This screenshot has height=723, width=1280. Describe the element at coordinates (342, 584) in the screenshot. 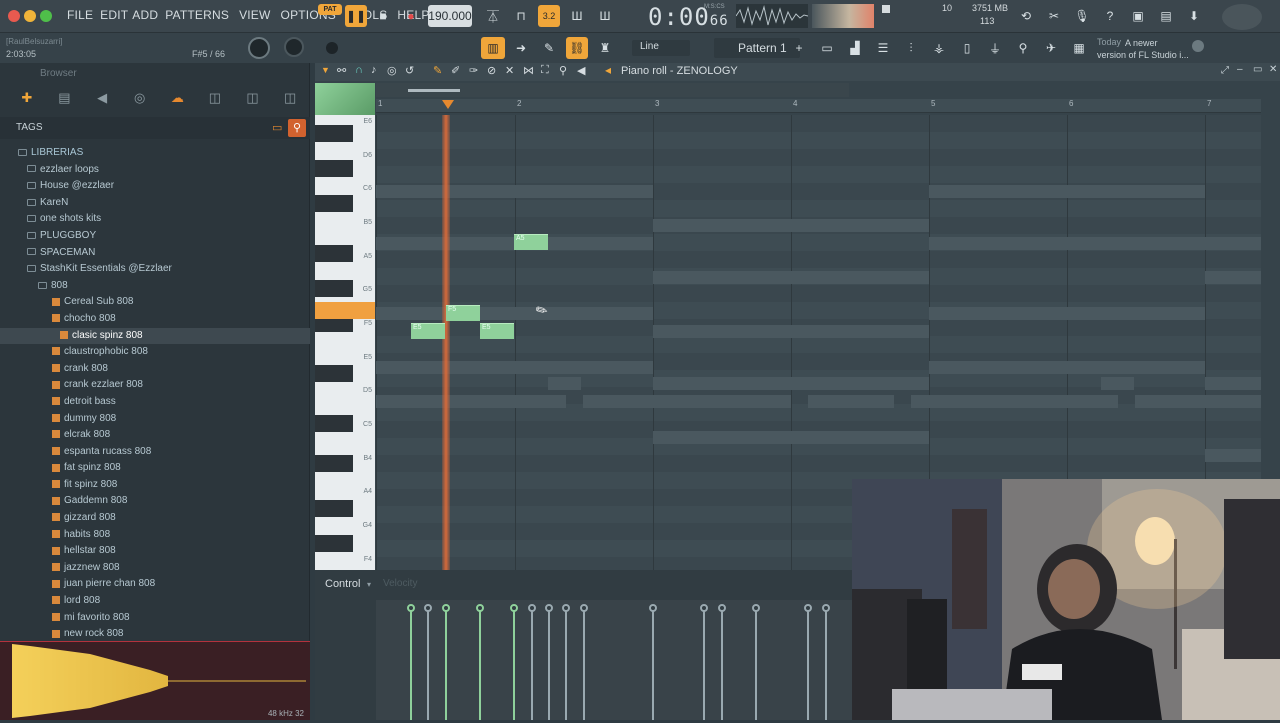

I see `control-label: Control` at that location.